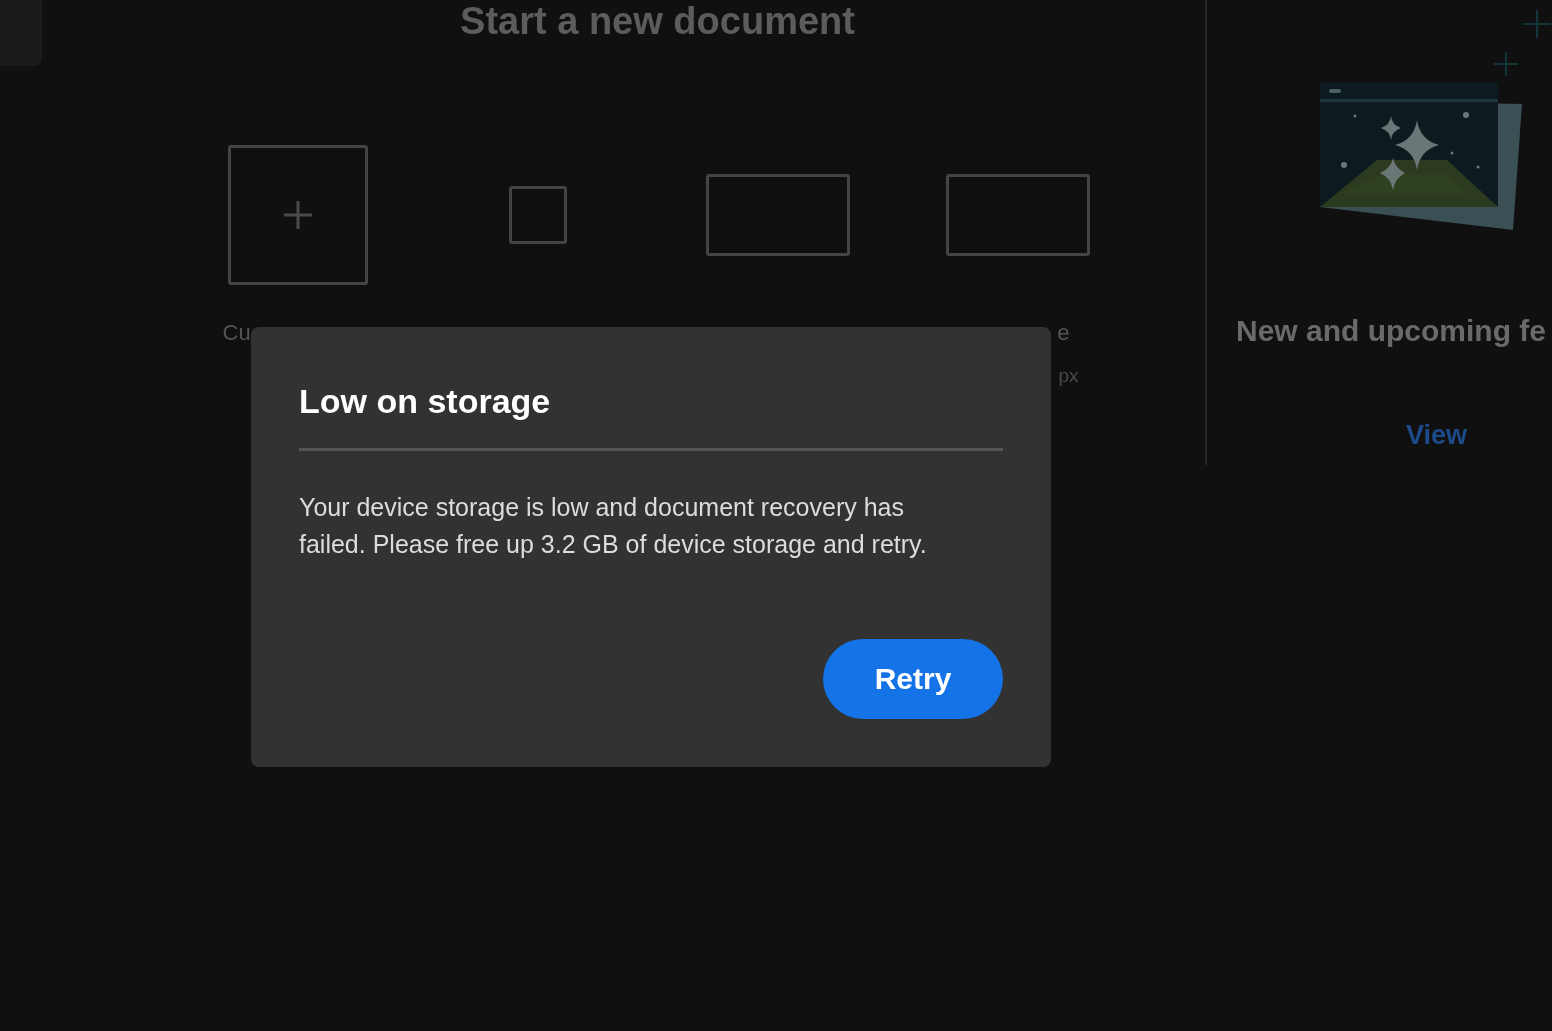 This screenshot has width=1552, height=1031. What do you see at coordinates (913, 679) in the screenshot?
I see `retry-button: Retry` at bounding box center [913, 679].